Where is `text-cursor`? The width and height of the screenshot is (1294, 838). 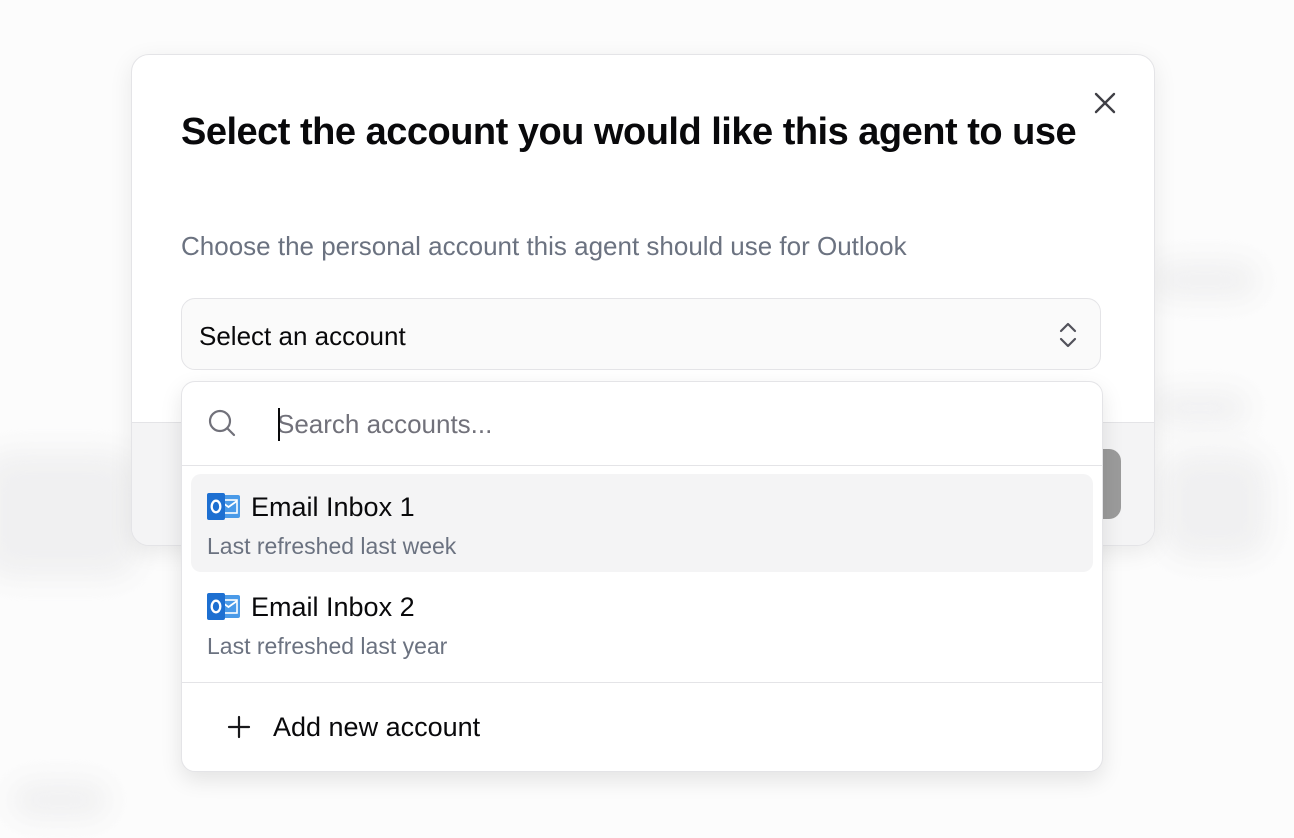
text-cursor is located at coordinates (279, 424).